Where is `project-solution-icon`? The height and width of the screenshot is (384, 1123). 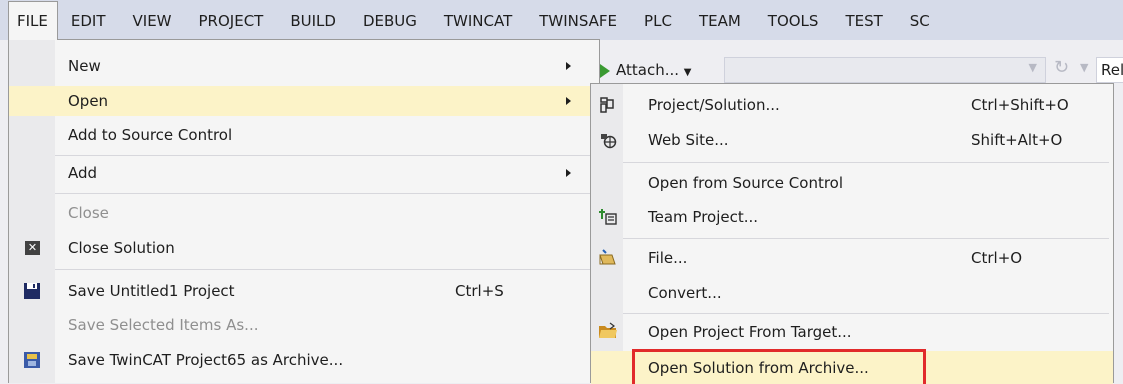
project-solution-icon is located at coordinates (607, 107).